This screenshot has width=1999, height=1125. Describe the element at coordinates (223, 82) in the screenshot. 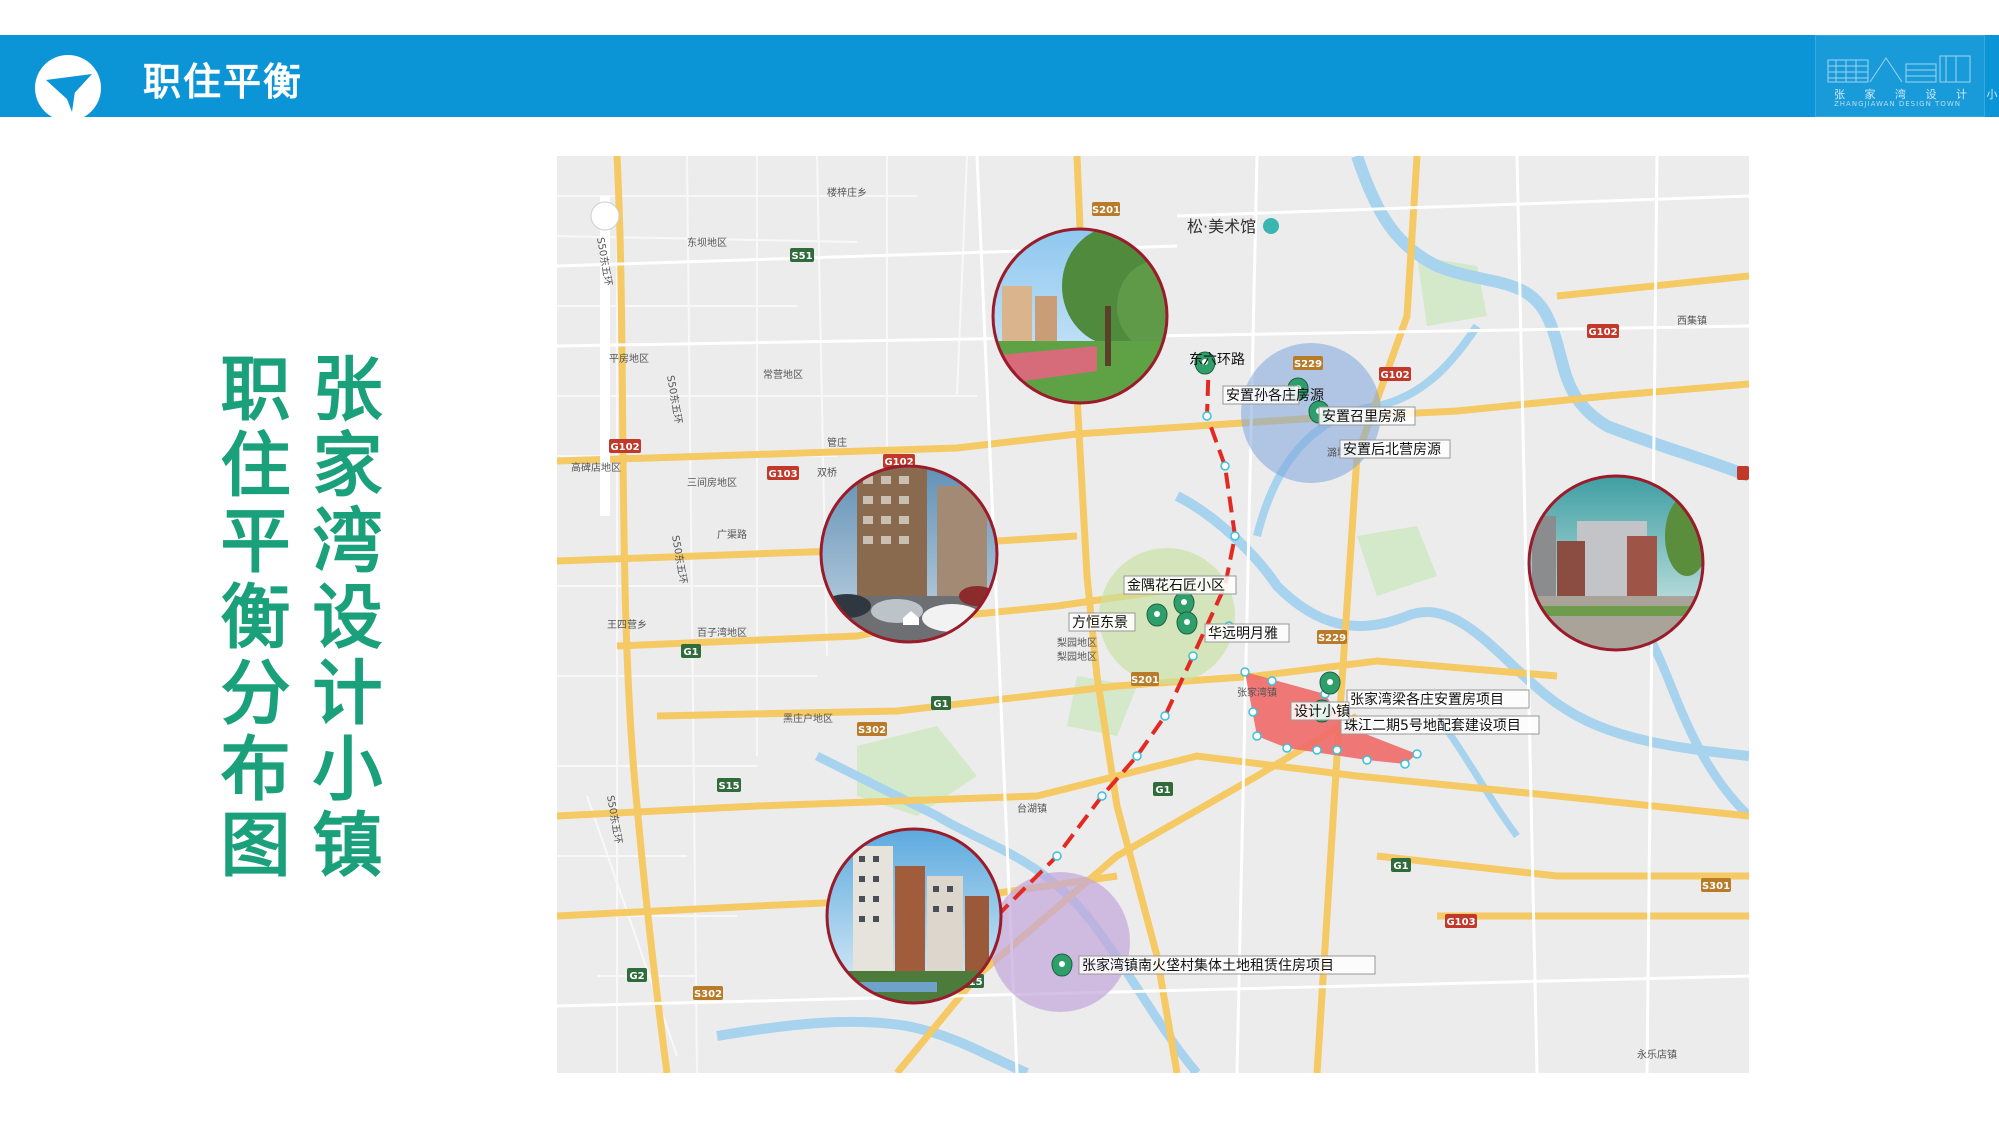

I see `page-title: 职住平衡` at that location.